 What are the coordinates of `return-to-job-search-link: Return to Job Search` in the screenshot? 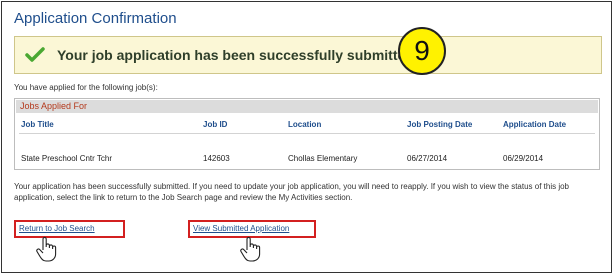 It's located at (57, 228).